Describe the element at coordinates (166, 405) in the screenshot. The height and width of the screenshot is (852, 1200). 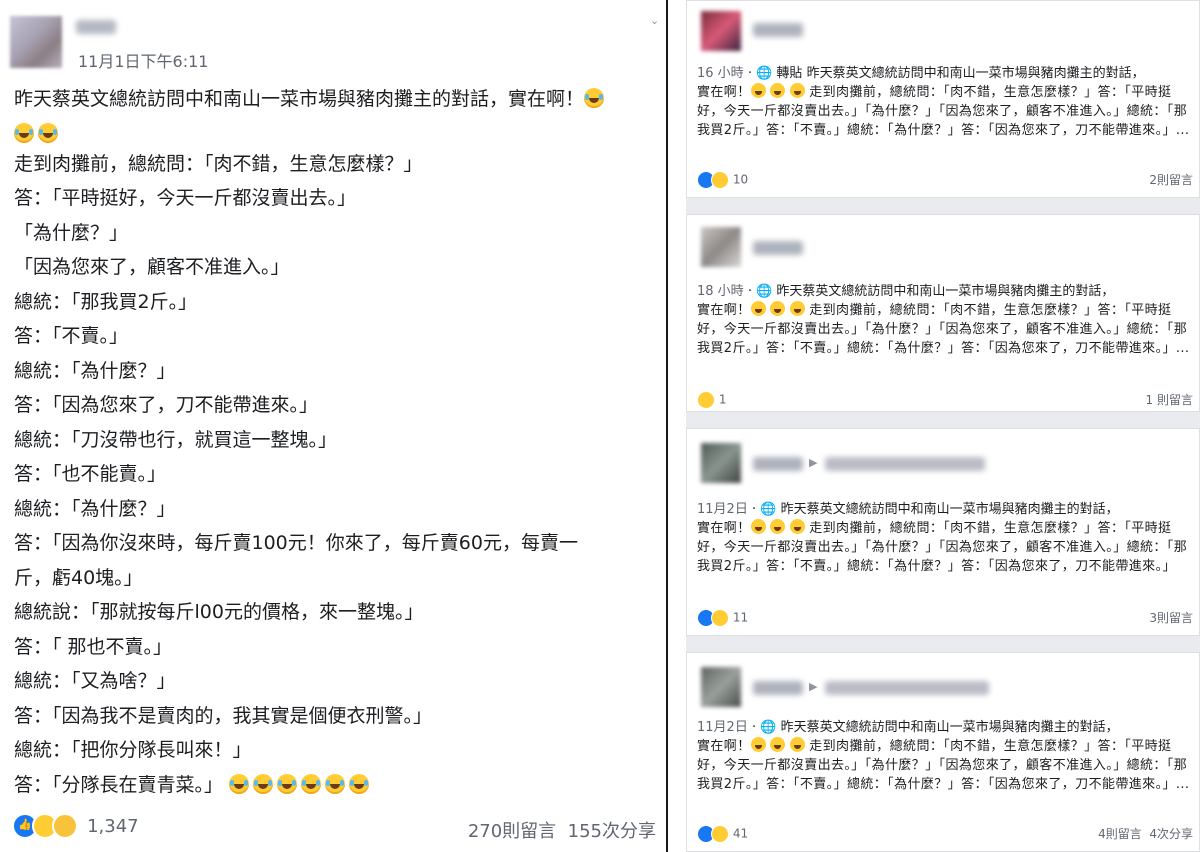
I see `post-line: 答：「因為您來了，刀不能帶進來。」` at that location.